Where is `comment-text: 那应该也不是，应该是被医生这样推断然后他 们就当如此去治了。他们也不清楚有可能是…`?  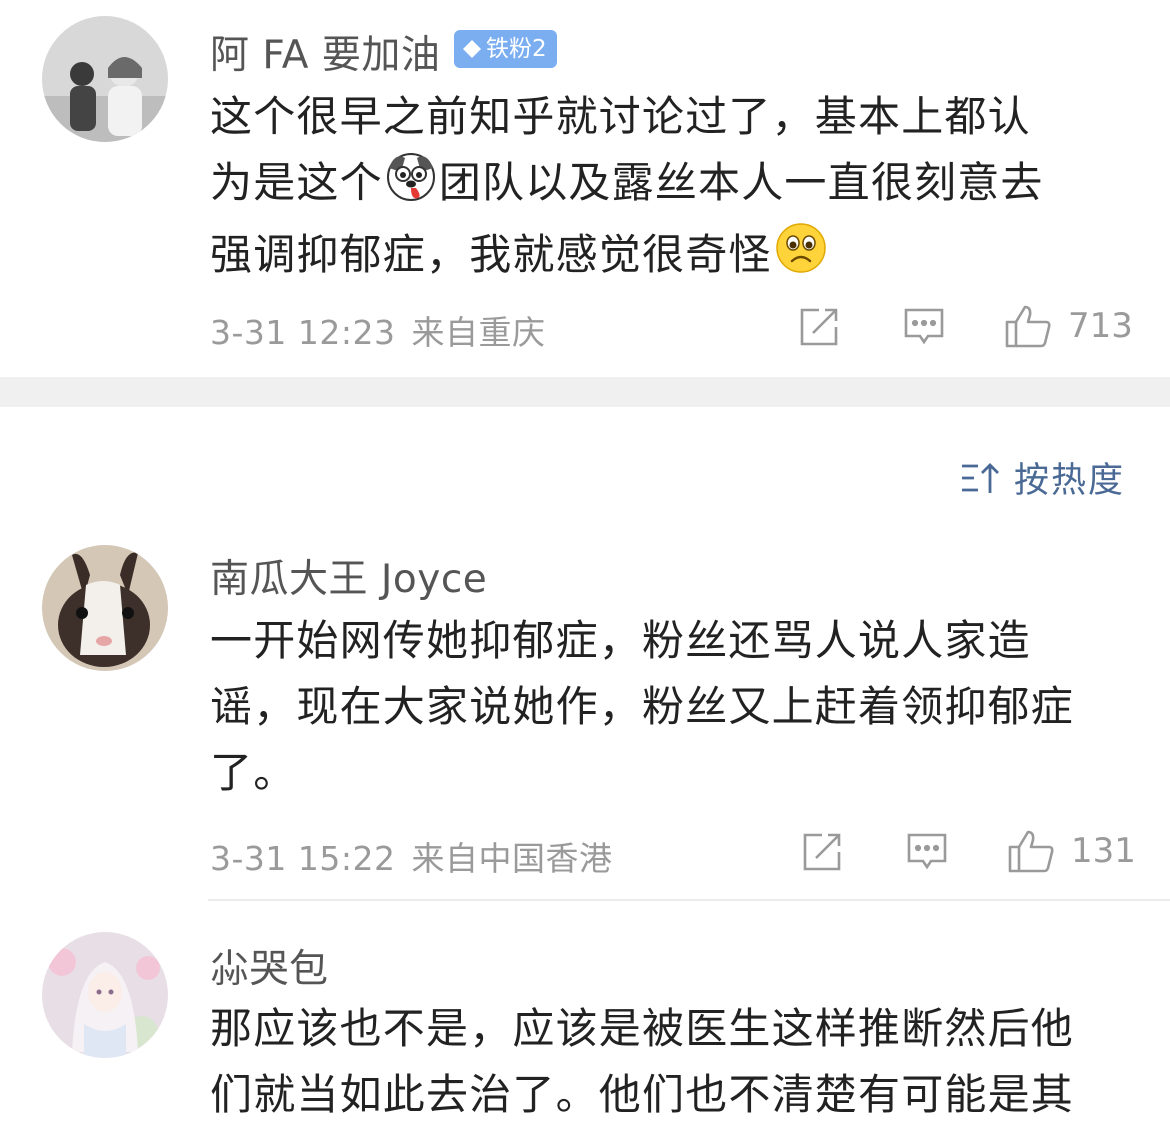
comment-text: 那应该也不是，应该是被医生这样推断然后他 们就当如此去治了。他们也不清楚有可能是… is located at coordinates (675, 1062).